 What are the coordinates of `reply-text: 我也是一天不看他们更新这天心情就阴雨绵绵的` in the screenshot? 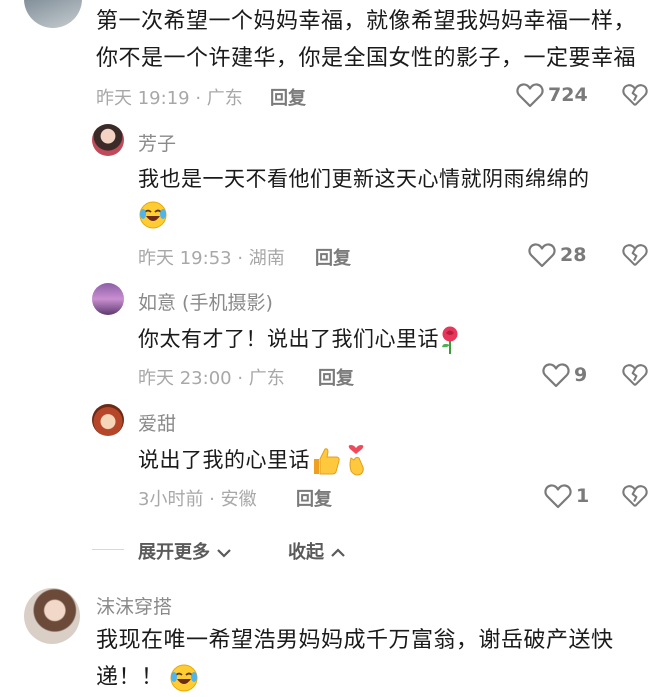 It's located at (364, 179).